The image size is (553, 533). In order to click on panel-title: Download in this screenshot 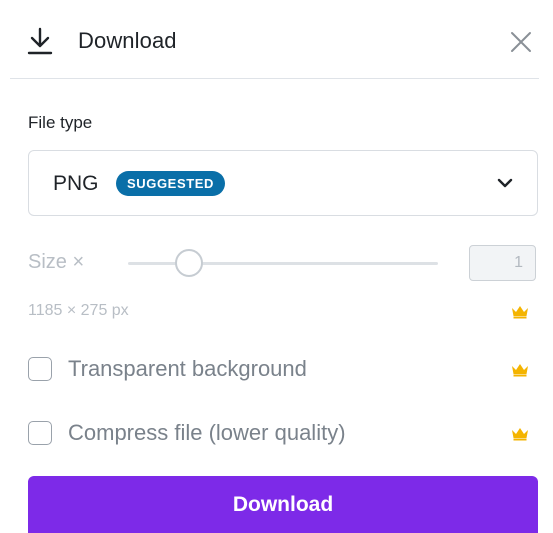, I will do `click(127, 40)`.